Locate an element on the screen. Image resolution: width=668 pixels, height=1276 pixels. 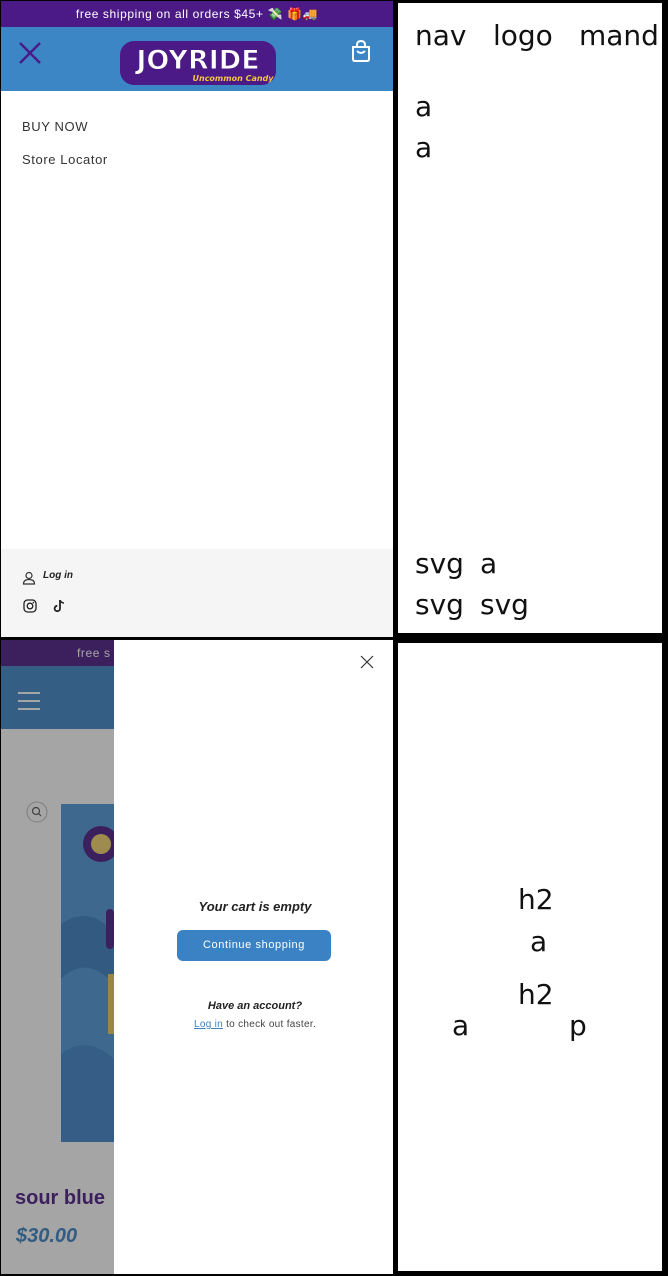
label-svg-1: svg is located at coordinates (439, 563).